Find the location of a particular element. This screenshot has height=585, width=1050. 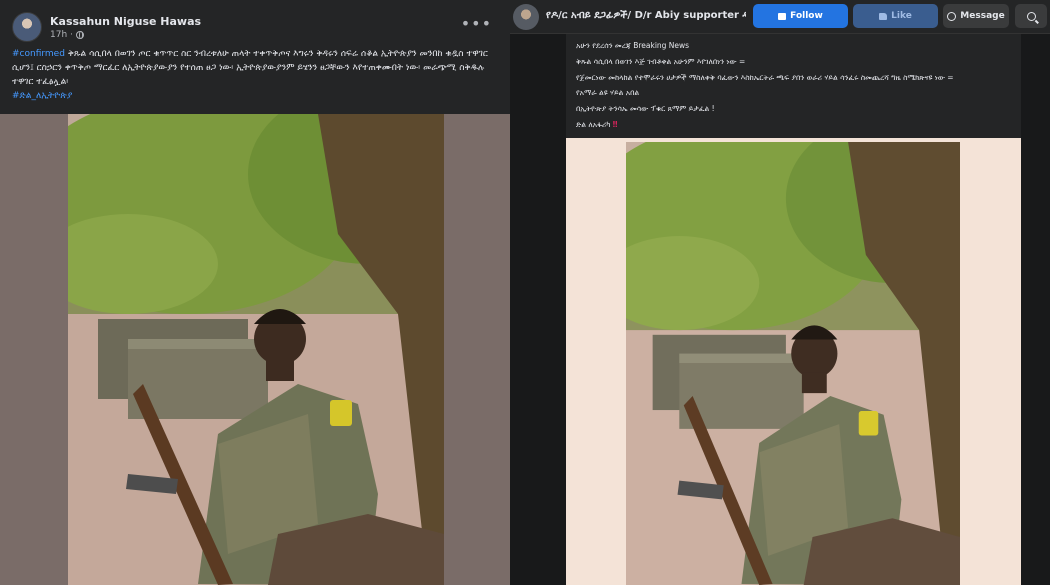

hashtag-victory: #ድል_ለኢትዮጵያ is located at coordinates (257, 96).